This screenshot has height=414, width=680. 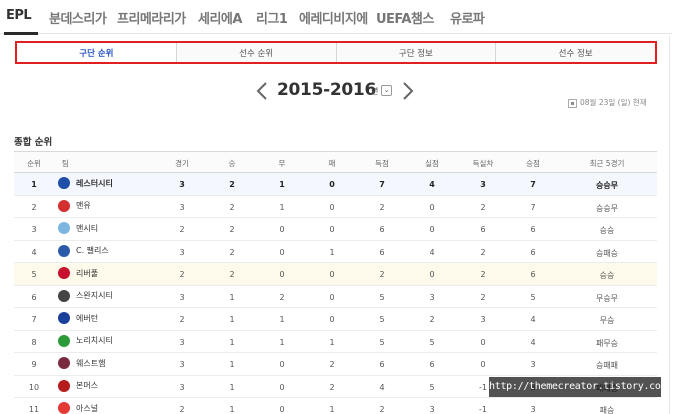 I want to click on section-title: 종합 순위, so click(x=33, y=142).